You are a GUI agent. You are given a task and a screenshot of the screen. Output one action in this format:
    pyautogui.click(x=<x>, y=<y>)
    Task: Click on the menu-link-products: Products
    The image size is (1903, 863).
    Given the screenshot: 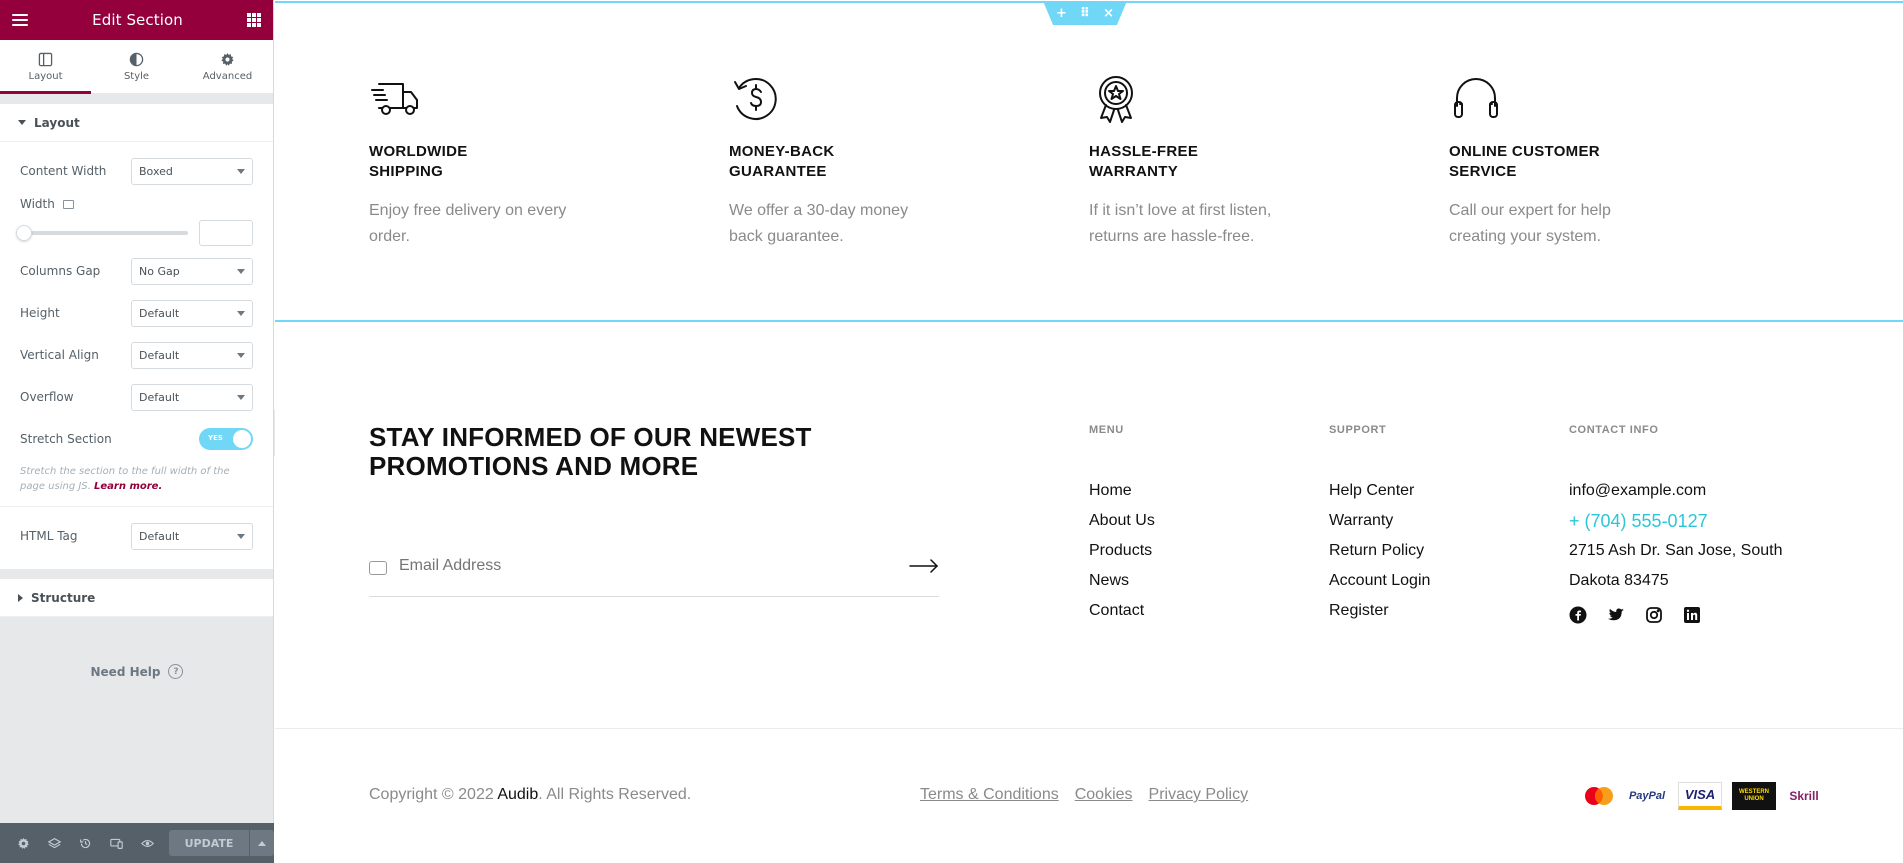 What is the action you would take?
    pyautogui.click(x=1122, y=551)
    